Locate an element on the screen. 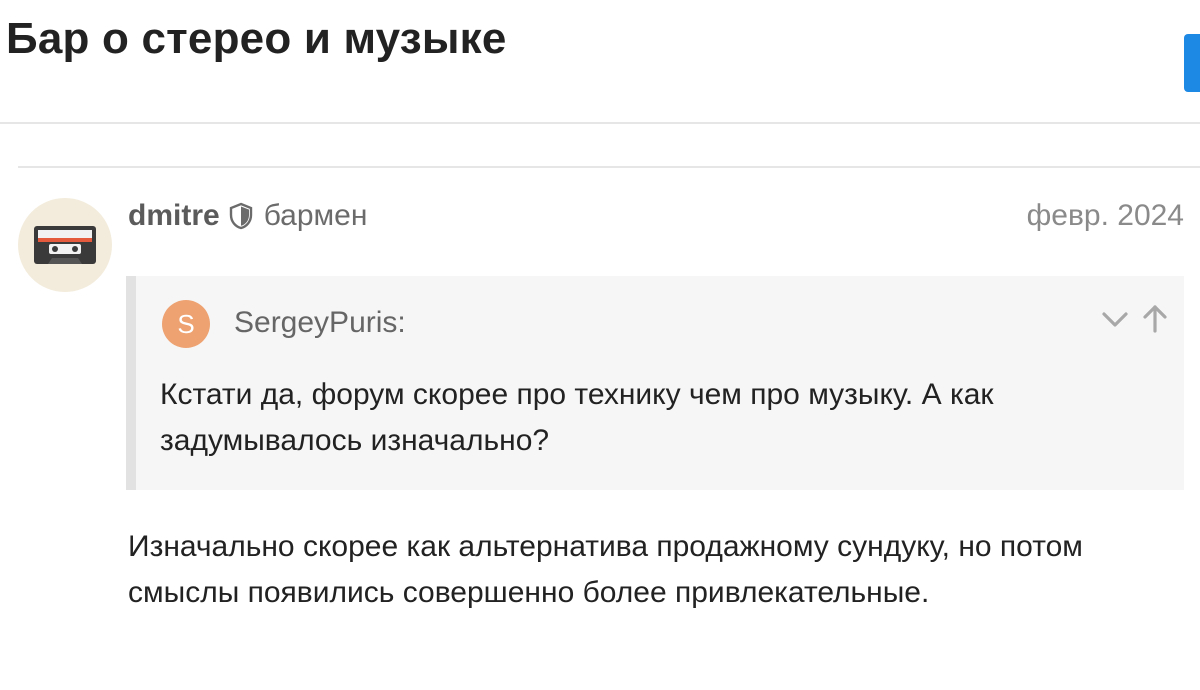 The width and height of the screenshot is (1200, 690). post-meta: dmitre бармен is located at coordinates (247, 216).